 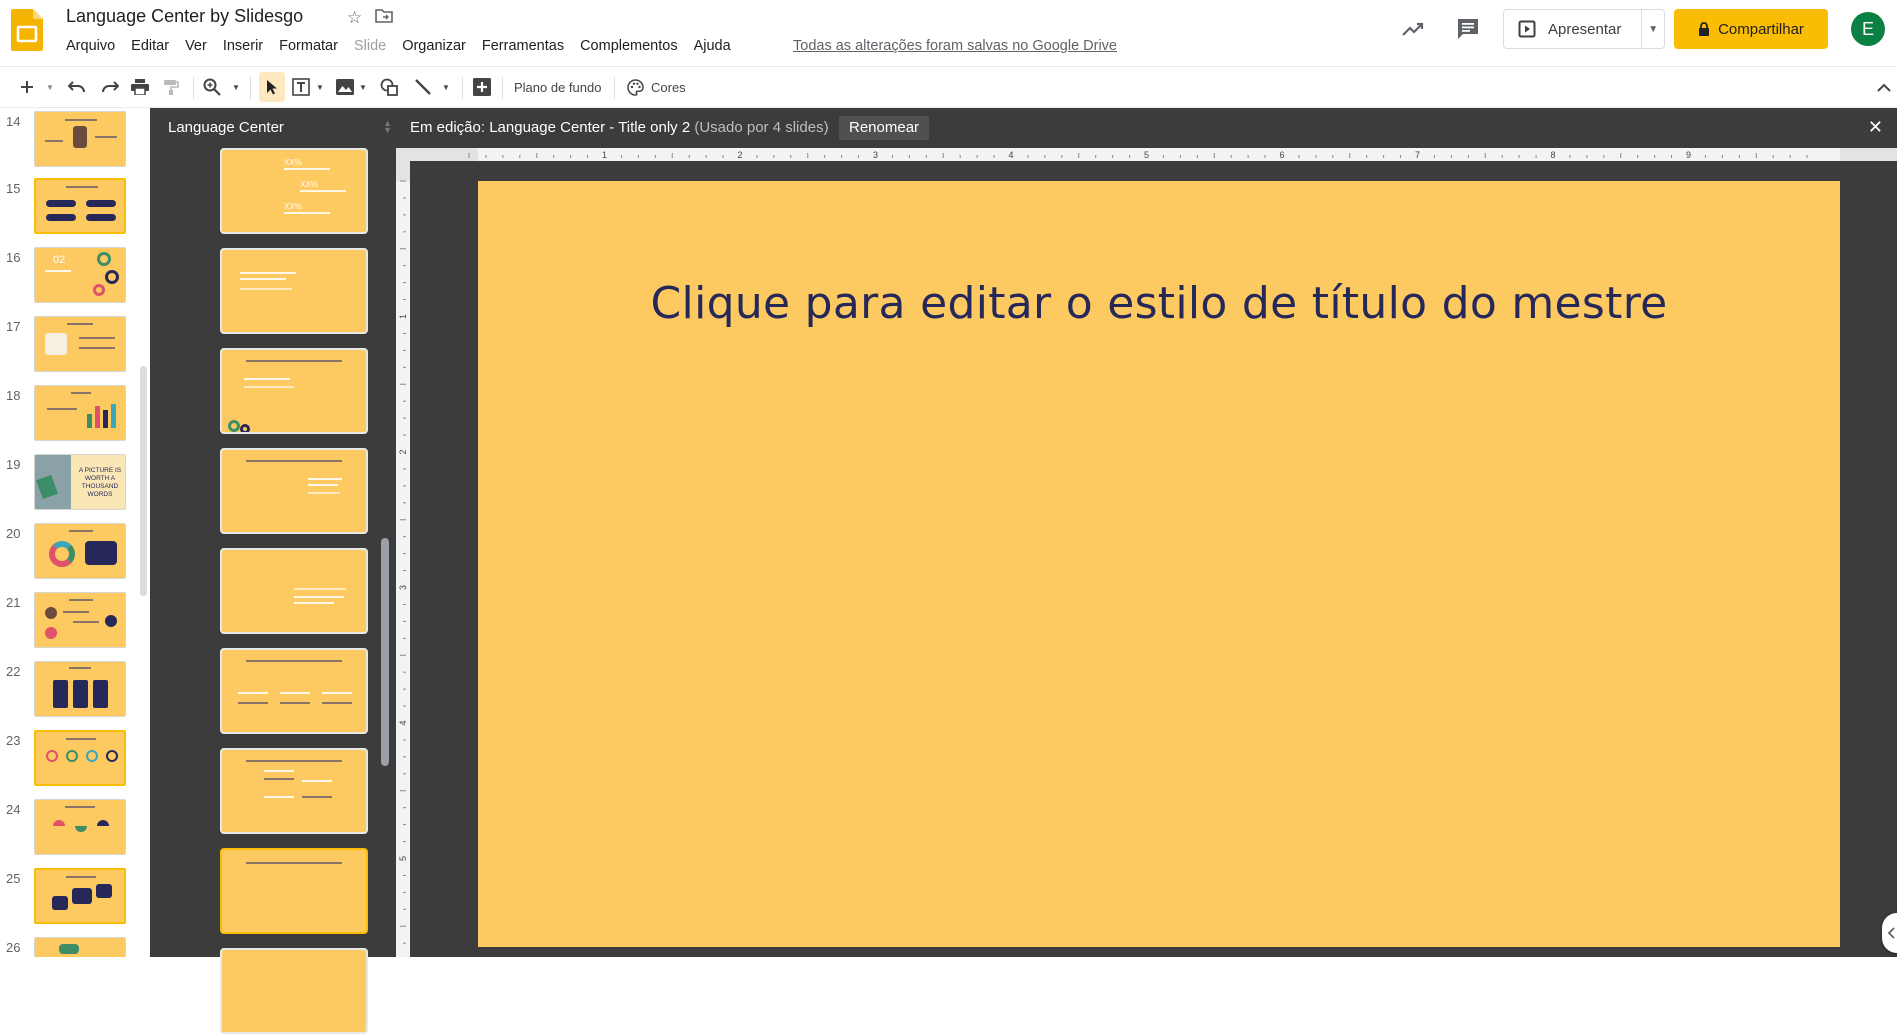 What do you see at coordinates (80, 275) in the screenshot?
I see `slide-thumbnail: 02` at bounding box center [80, 275].